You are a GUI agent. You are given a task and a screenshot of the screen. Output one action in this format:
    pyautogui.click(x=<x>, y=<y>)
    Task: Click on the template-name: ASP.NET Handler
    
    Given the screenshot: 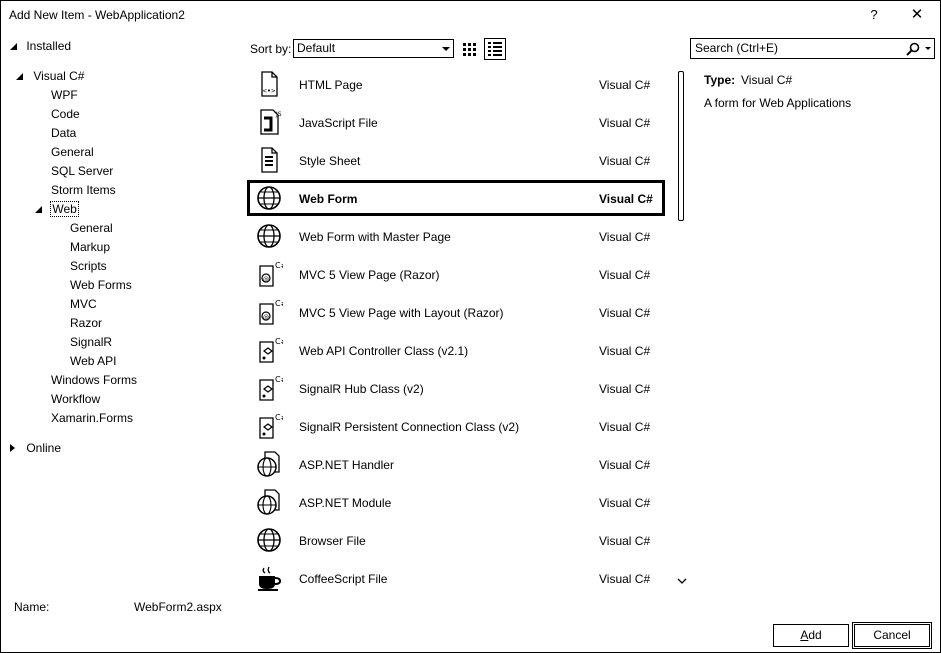 What is the action you would take?
    pyautogui.click(x=346, y=465)
    